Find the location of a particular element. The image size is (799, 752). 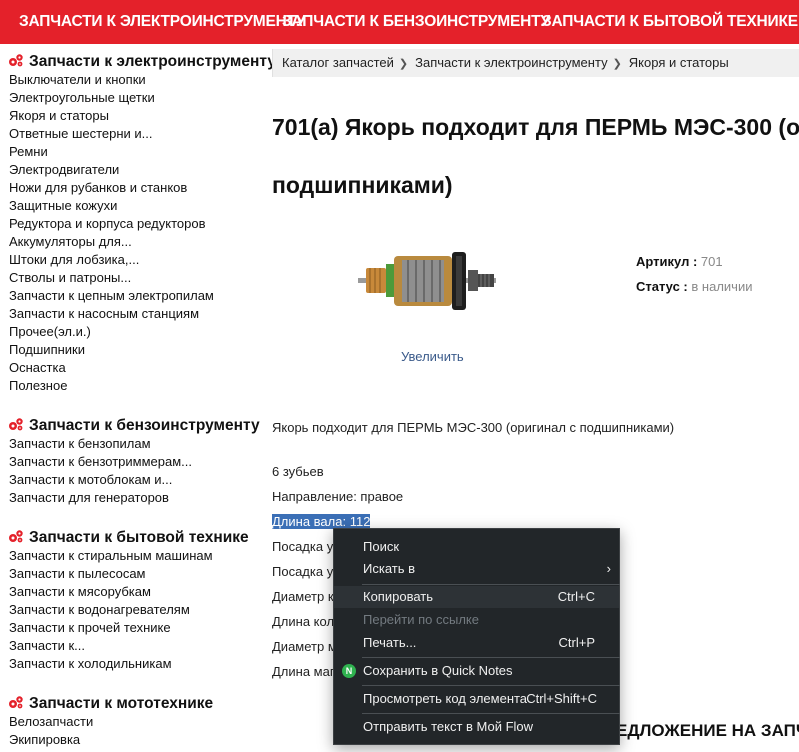

sidebar-item: Запчасти к стиральным машинам is located at coordinates (111, 556).